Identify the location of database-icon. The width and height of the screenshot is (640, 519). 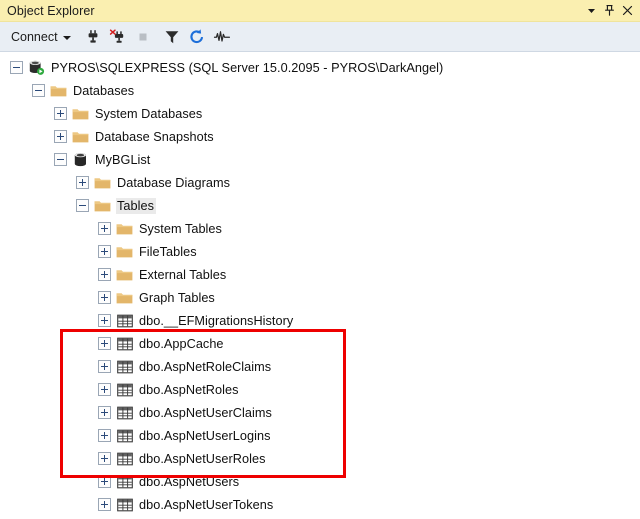
(80, 160).